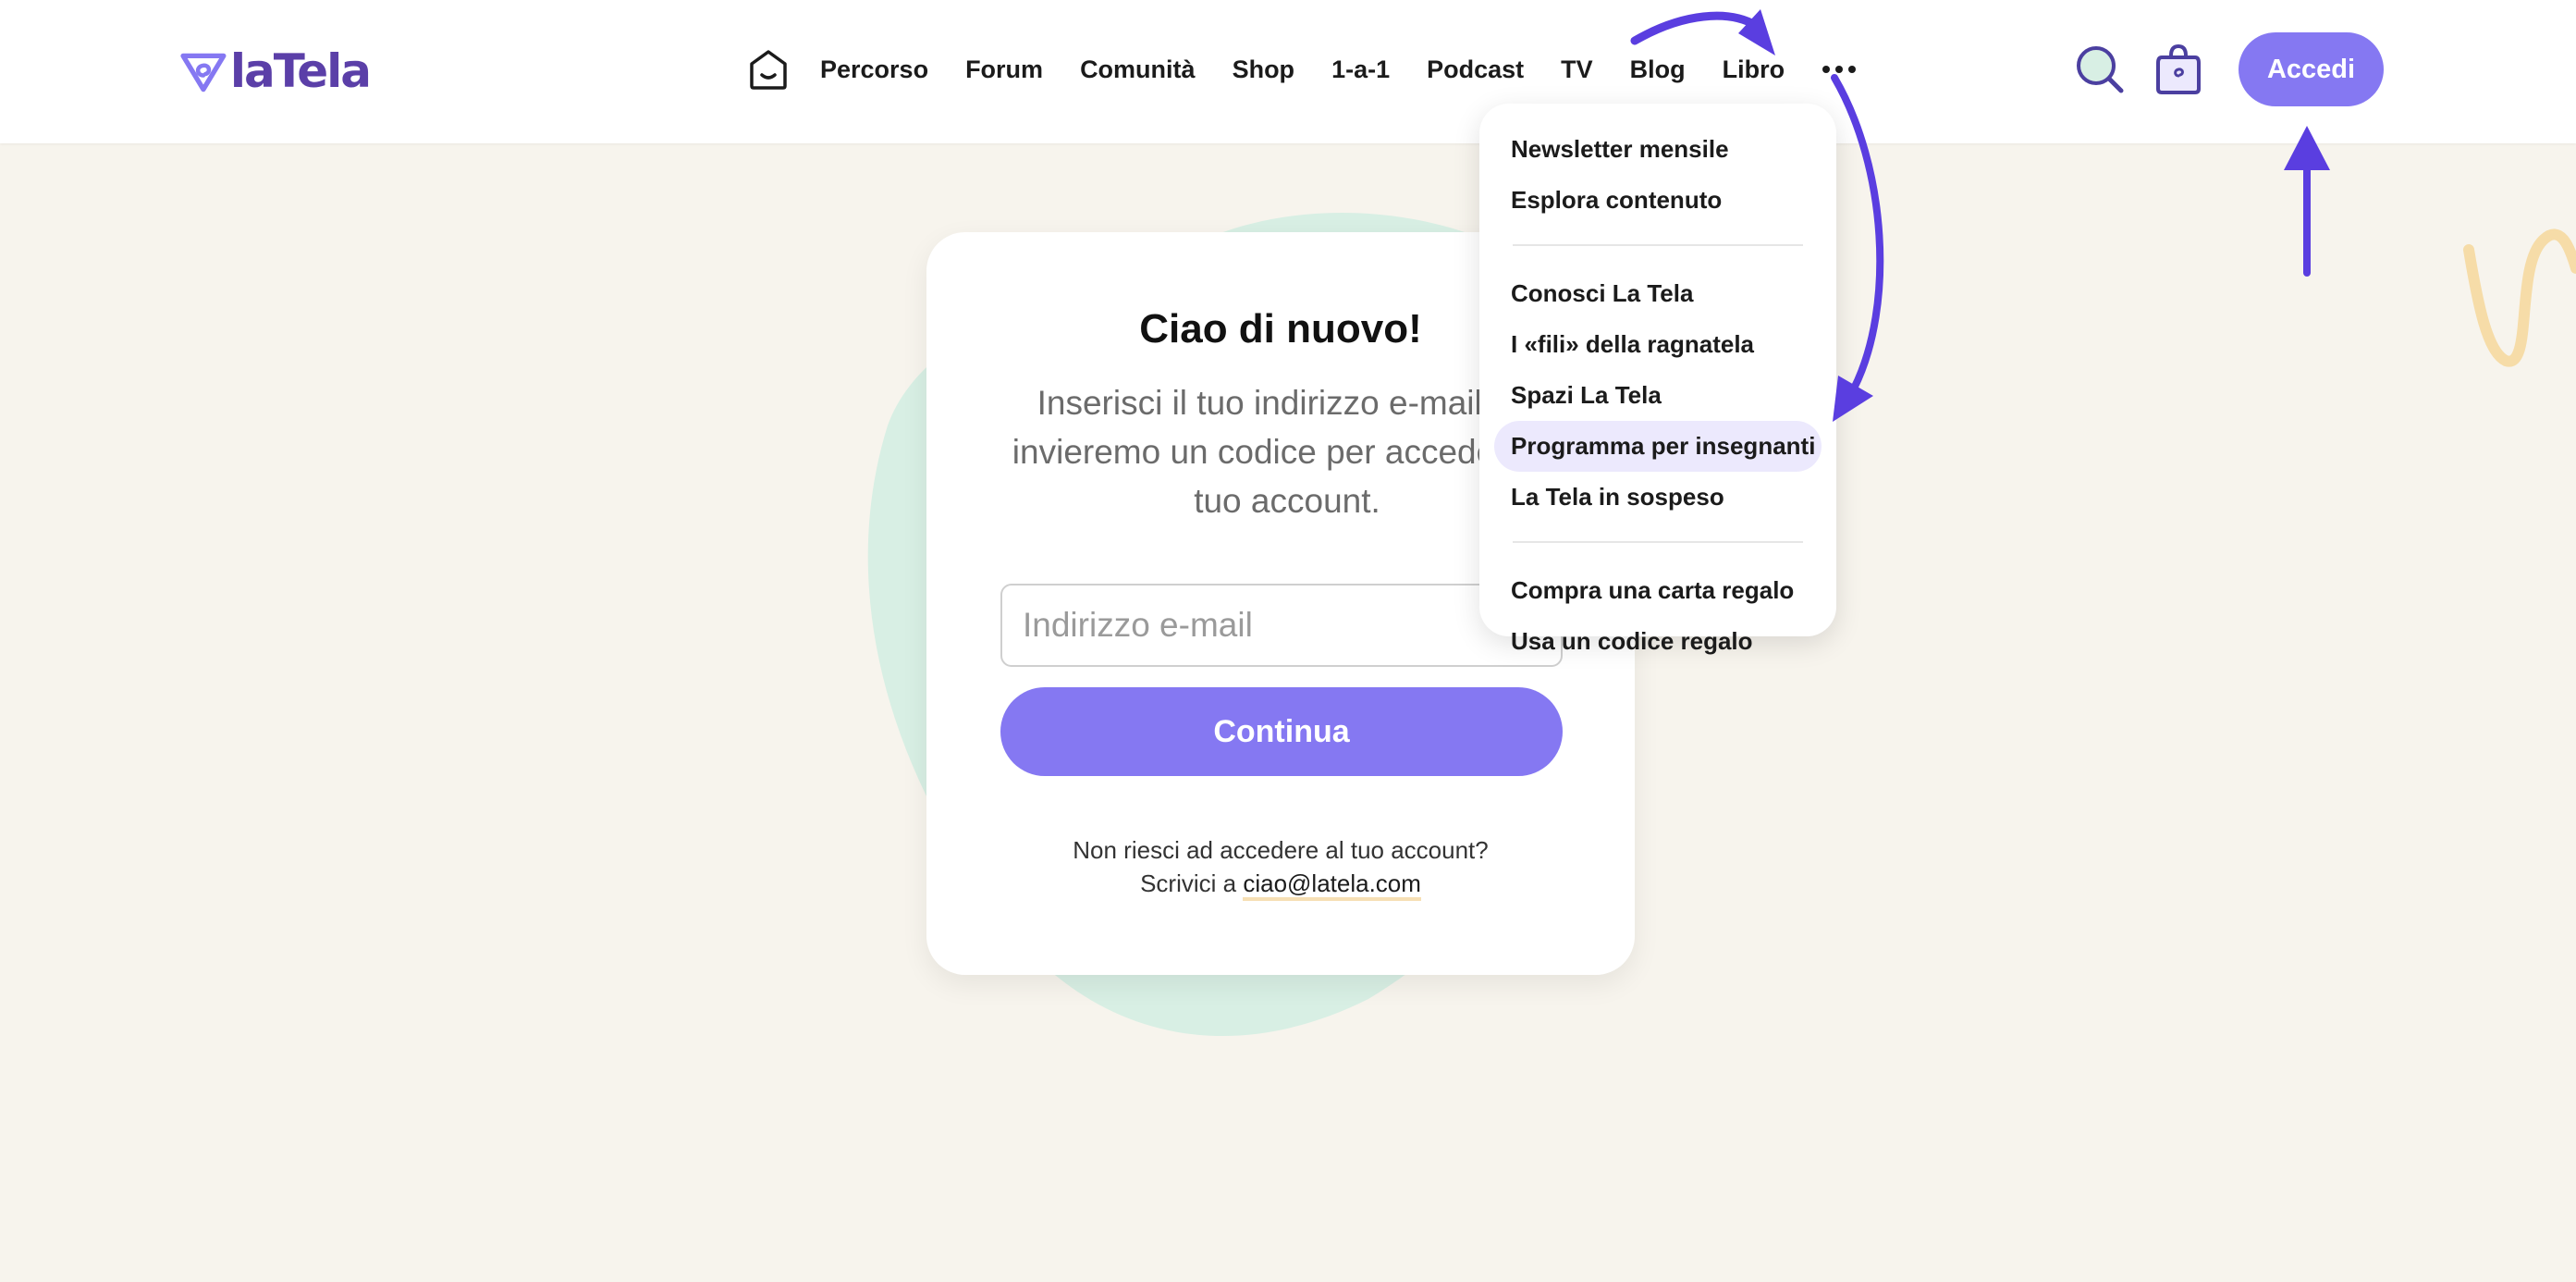  I want to click on nav-item-libro: Libro, so click(1754, 69).